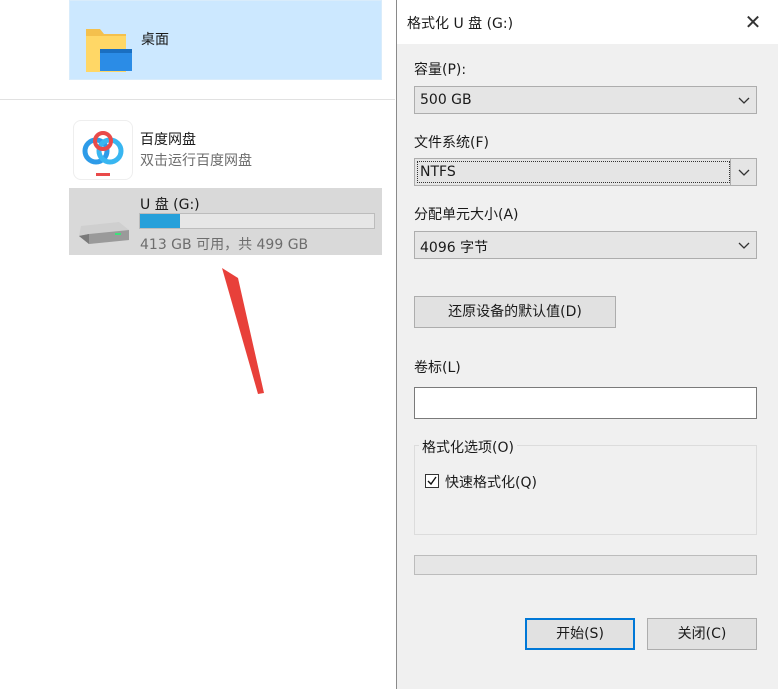 This screenshot has height=689, width=778. What do you see at coordinates (451, 143) in the screenshot?
I see `filesystem-label: 文件系统(F)` at bounding box center [451, 143].